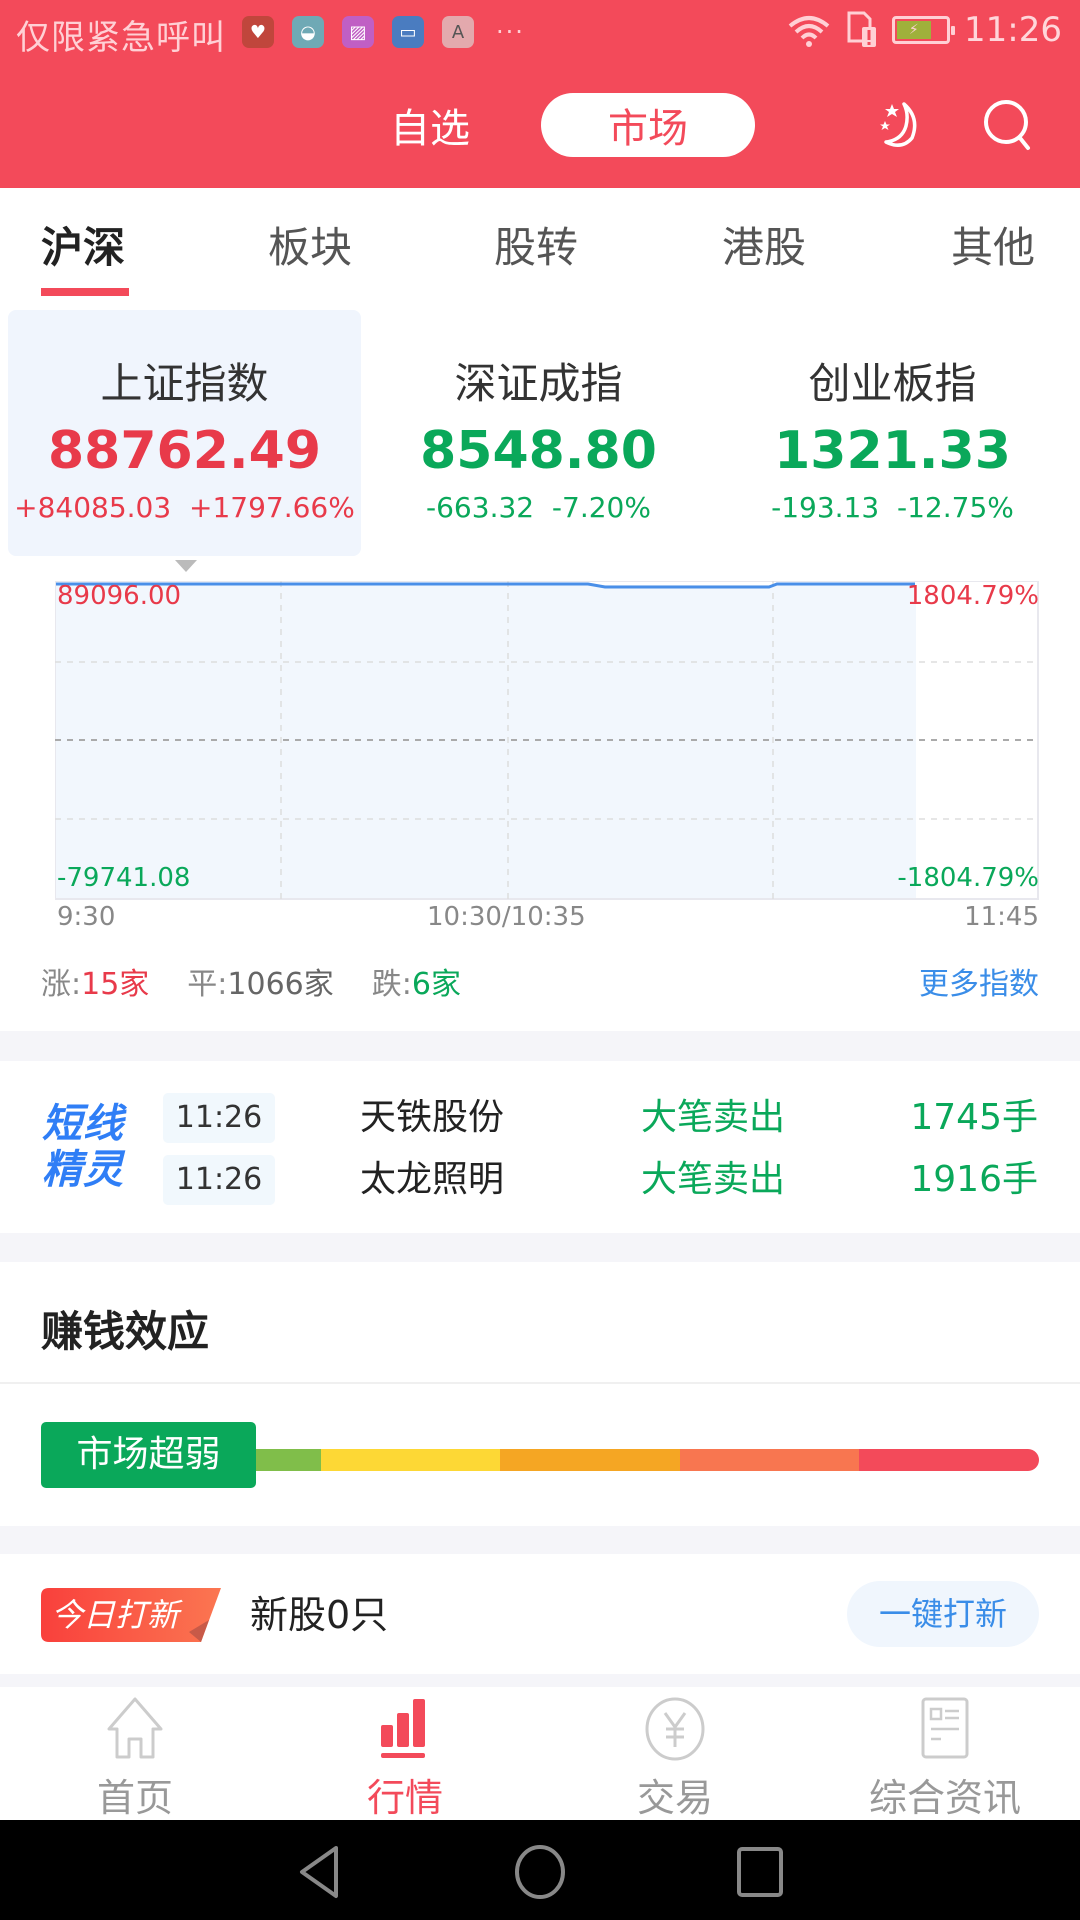  I want to click on sim-card-icon: ▭, so click(408, 32).